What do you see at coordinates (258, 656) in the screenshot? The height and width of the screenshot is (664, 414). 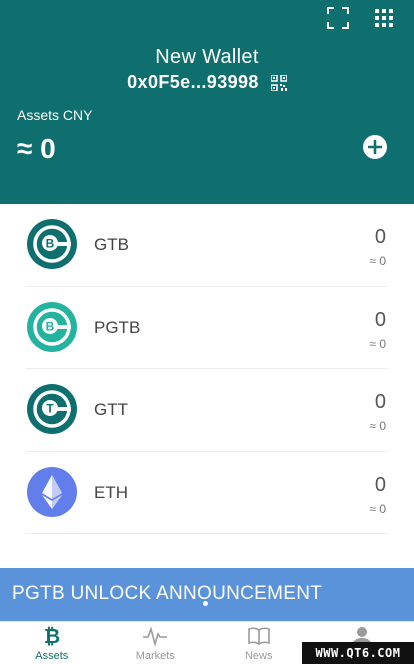 I see `tab-label: News` at bounding box center [258, 656].